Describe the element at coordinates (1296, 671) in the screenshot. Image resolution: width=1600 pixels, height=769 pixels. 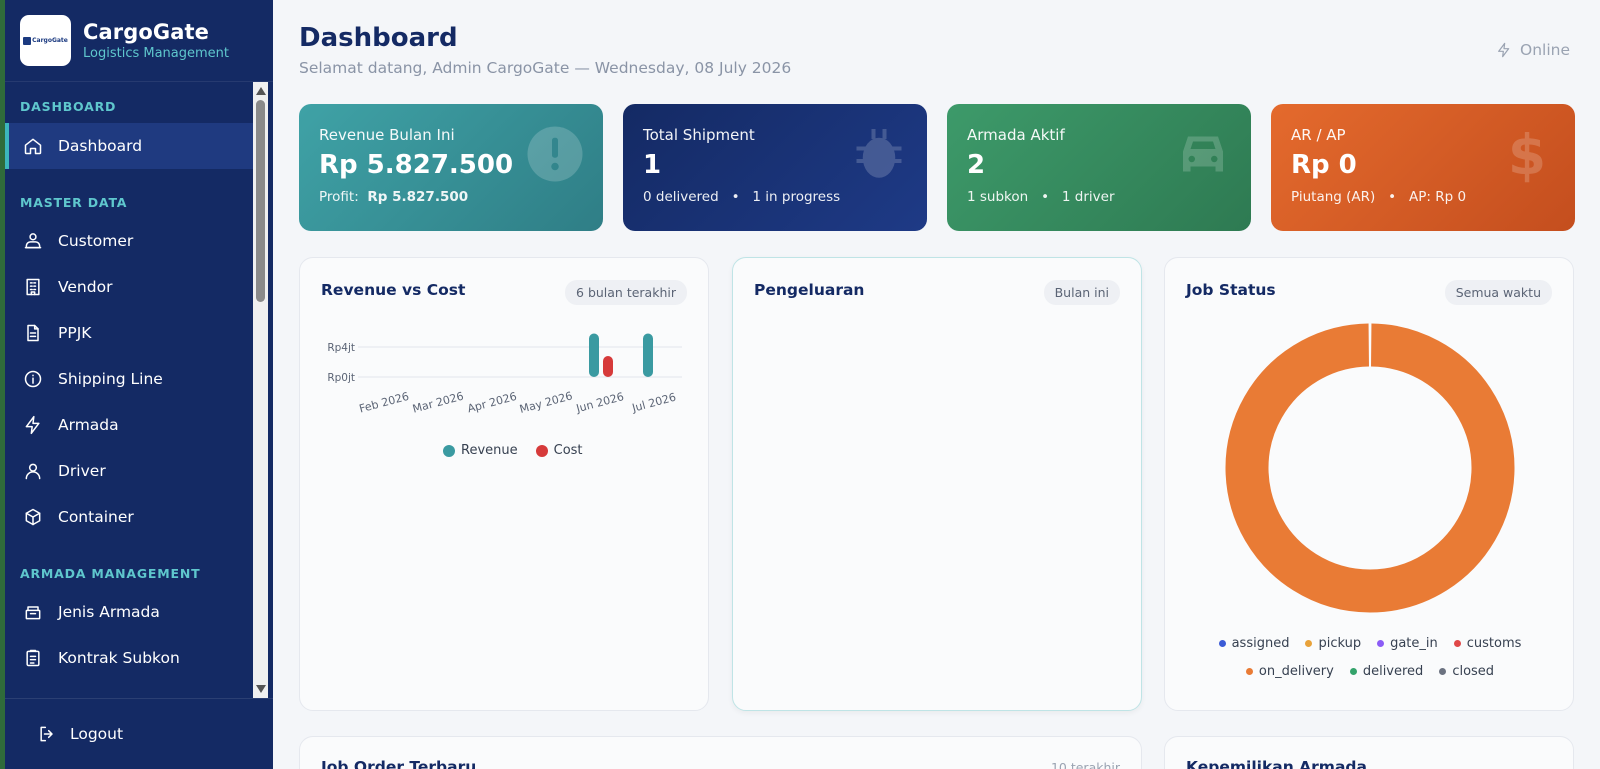
I see `legend-label: on_delivery` at that location.